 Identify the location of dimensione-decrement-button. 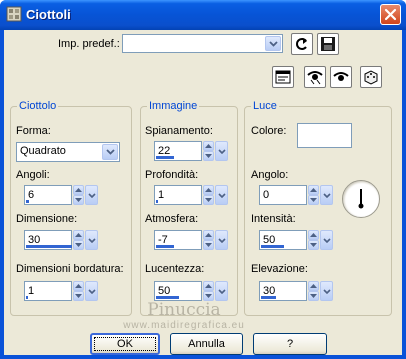
(78, 245).